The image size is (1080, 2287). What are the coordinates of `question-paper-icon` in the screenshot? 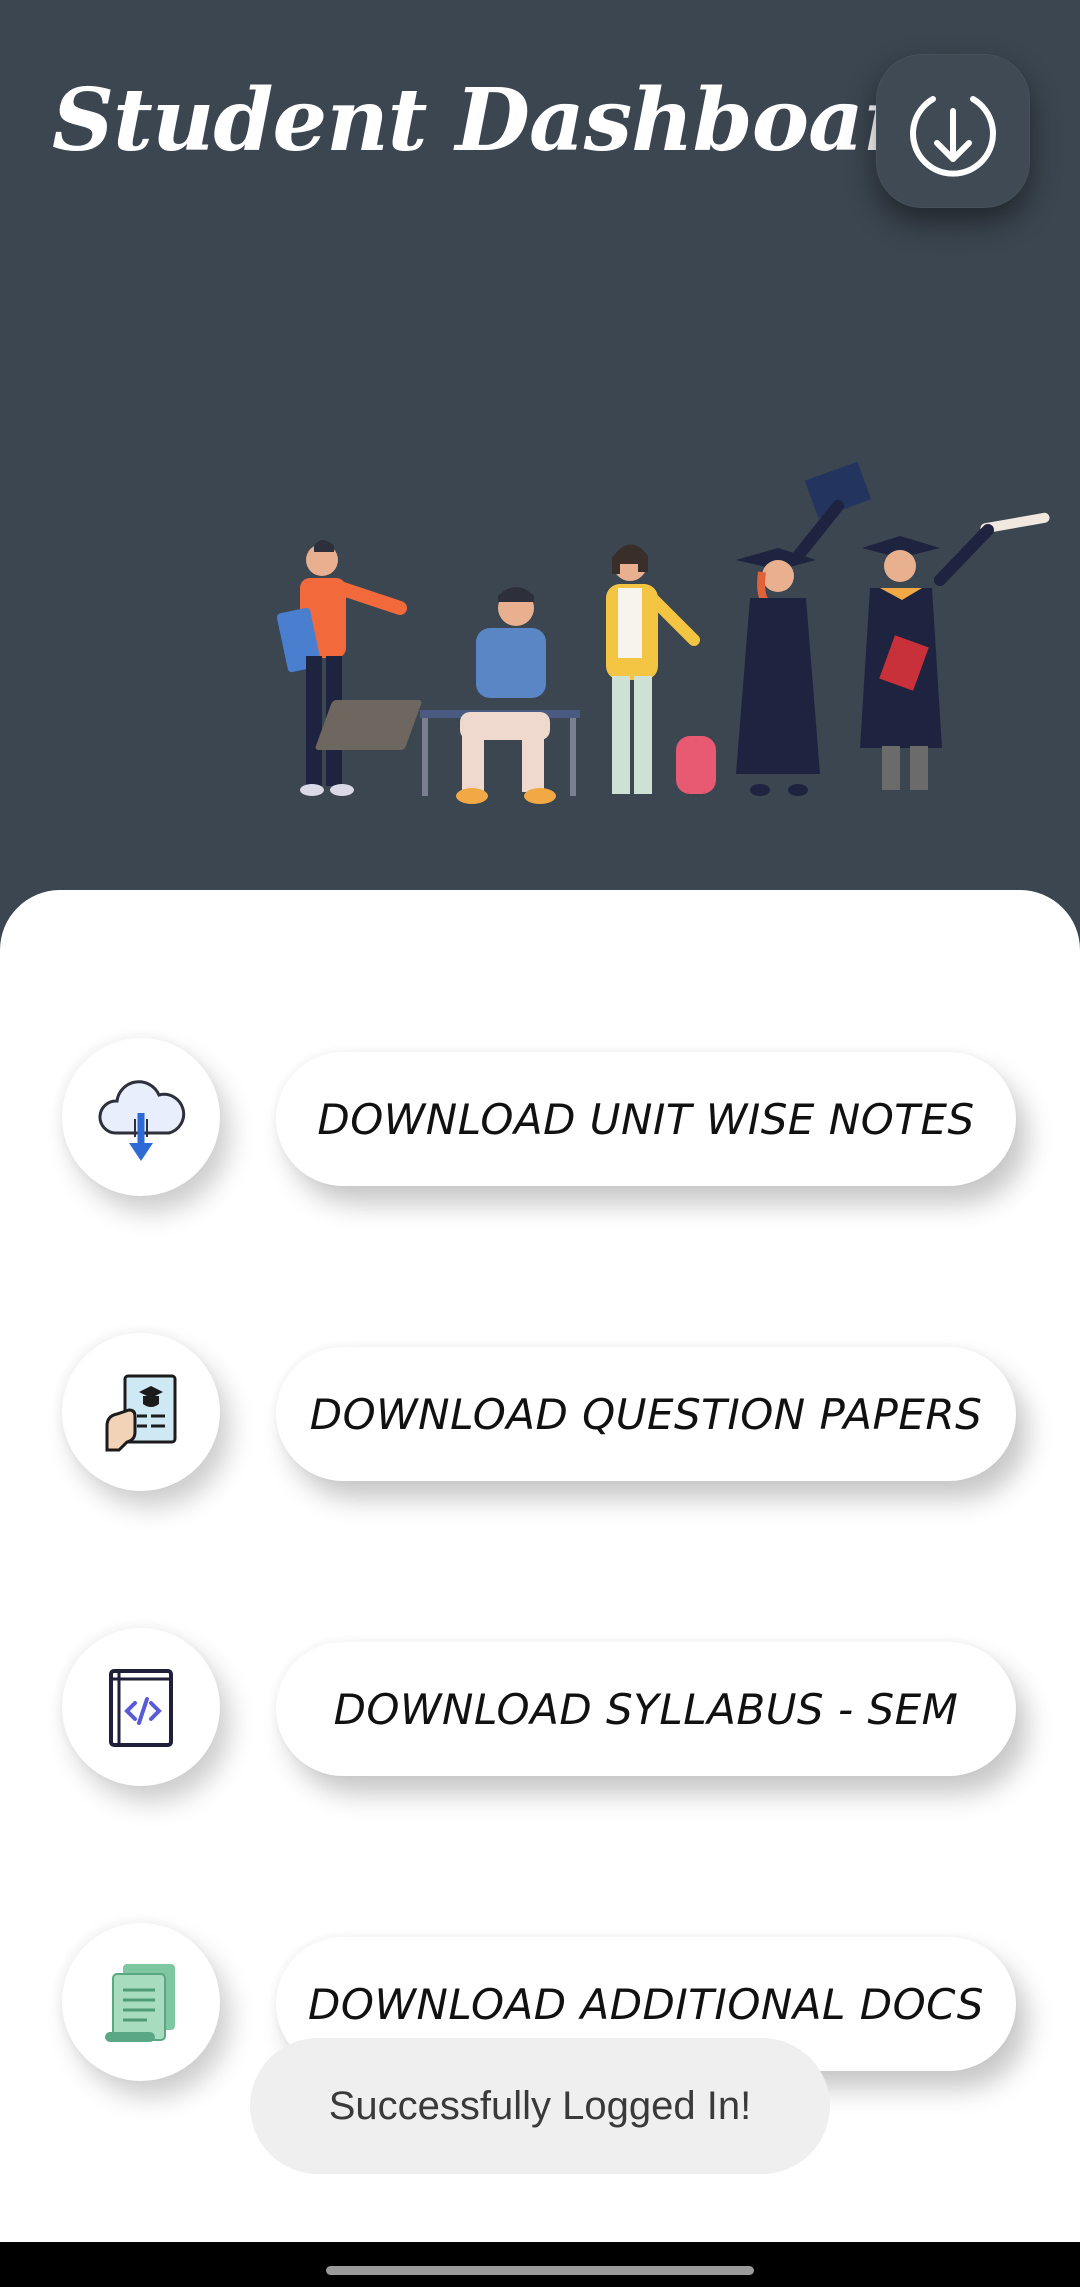 It's located at (141, 1413).